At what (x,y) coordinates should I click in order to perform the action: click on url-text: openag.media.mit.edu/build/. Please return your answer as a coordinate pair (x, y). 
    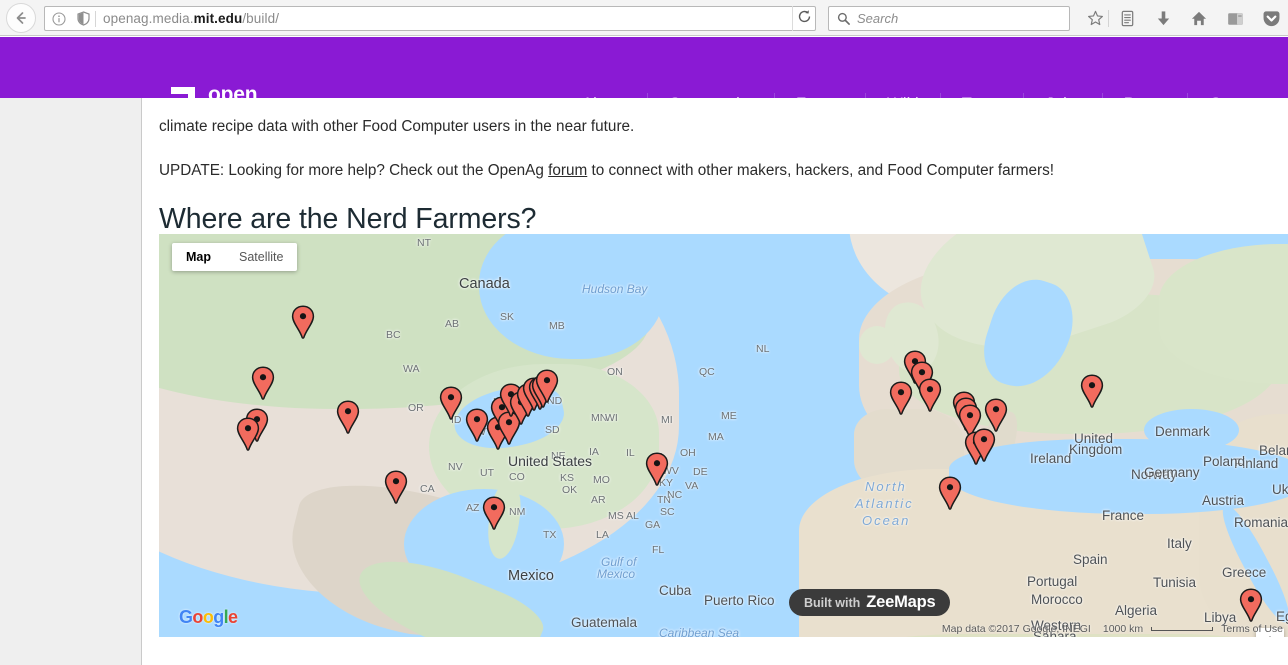
    Looking at the image, I should click on (191, 18).